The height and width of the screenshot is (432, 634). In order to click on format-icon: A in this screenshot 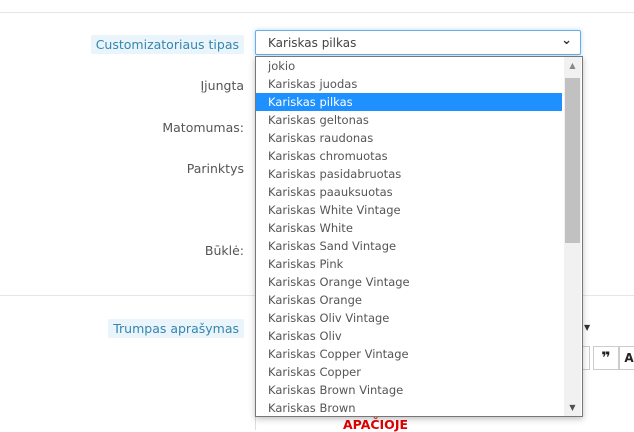, I will do `click(626, 358)`.